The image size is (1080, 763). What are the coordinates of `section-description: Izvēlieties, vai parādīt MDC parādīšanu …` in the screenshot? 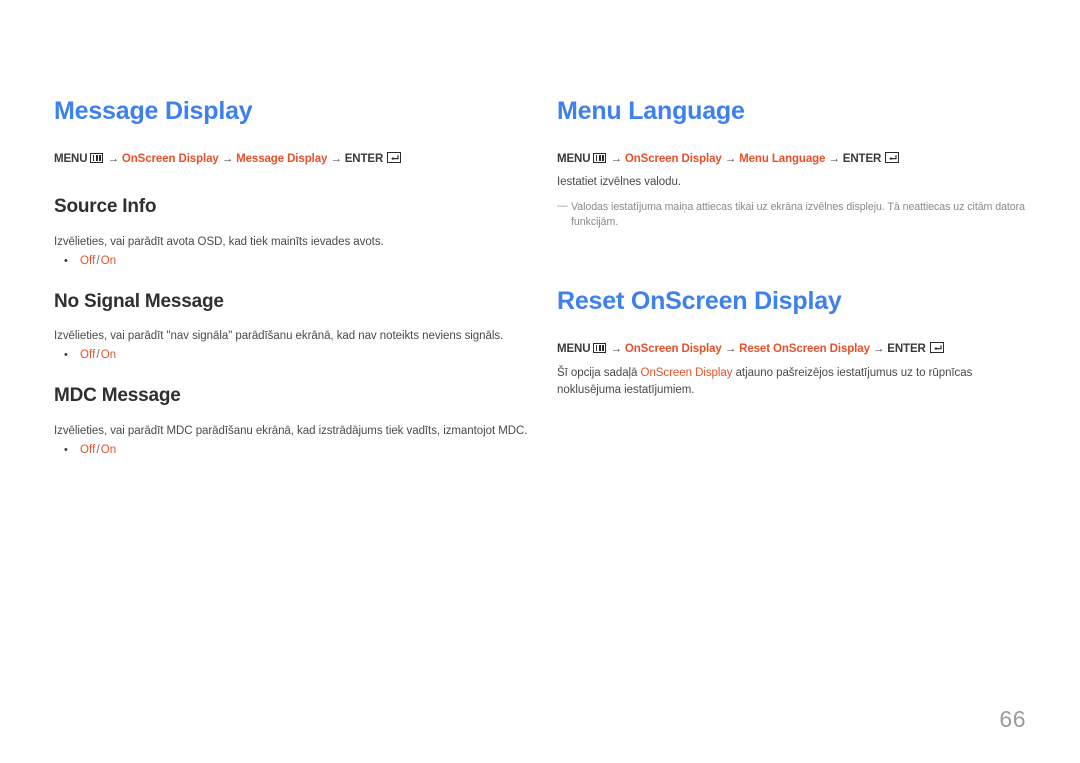 It's located at (291, 430).